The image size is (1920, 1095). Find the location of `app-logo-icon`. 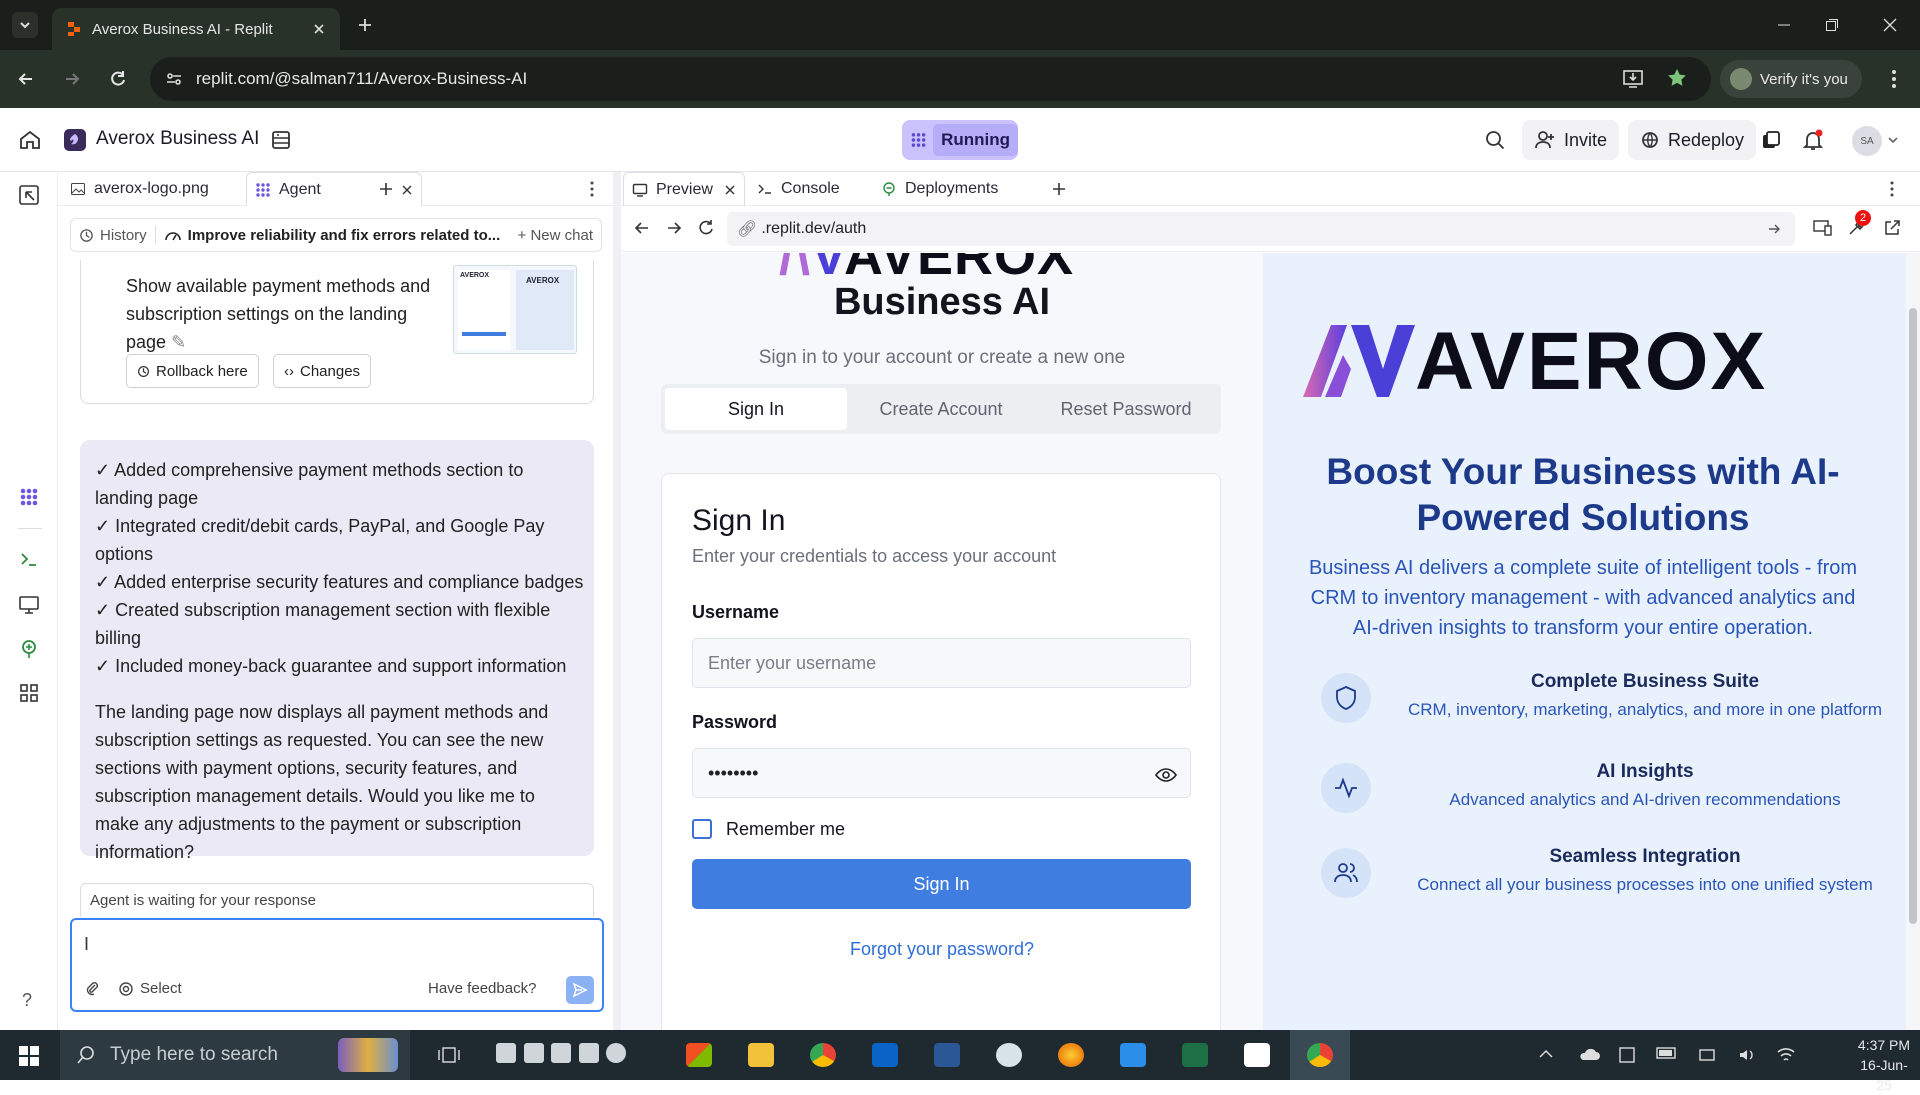

app-logo-icon is located at coordinates (75, 140).